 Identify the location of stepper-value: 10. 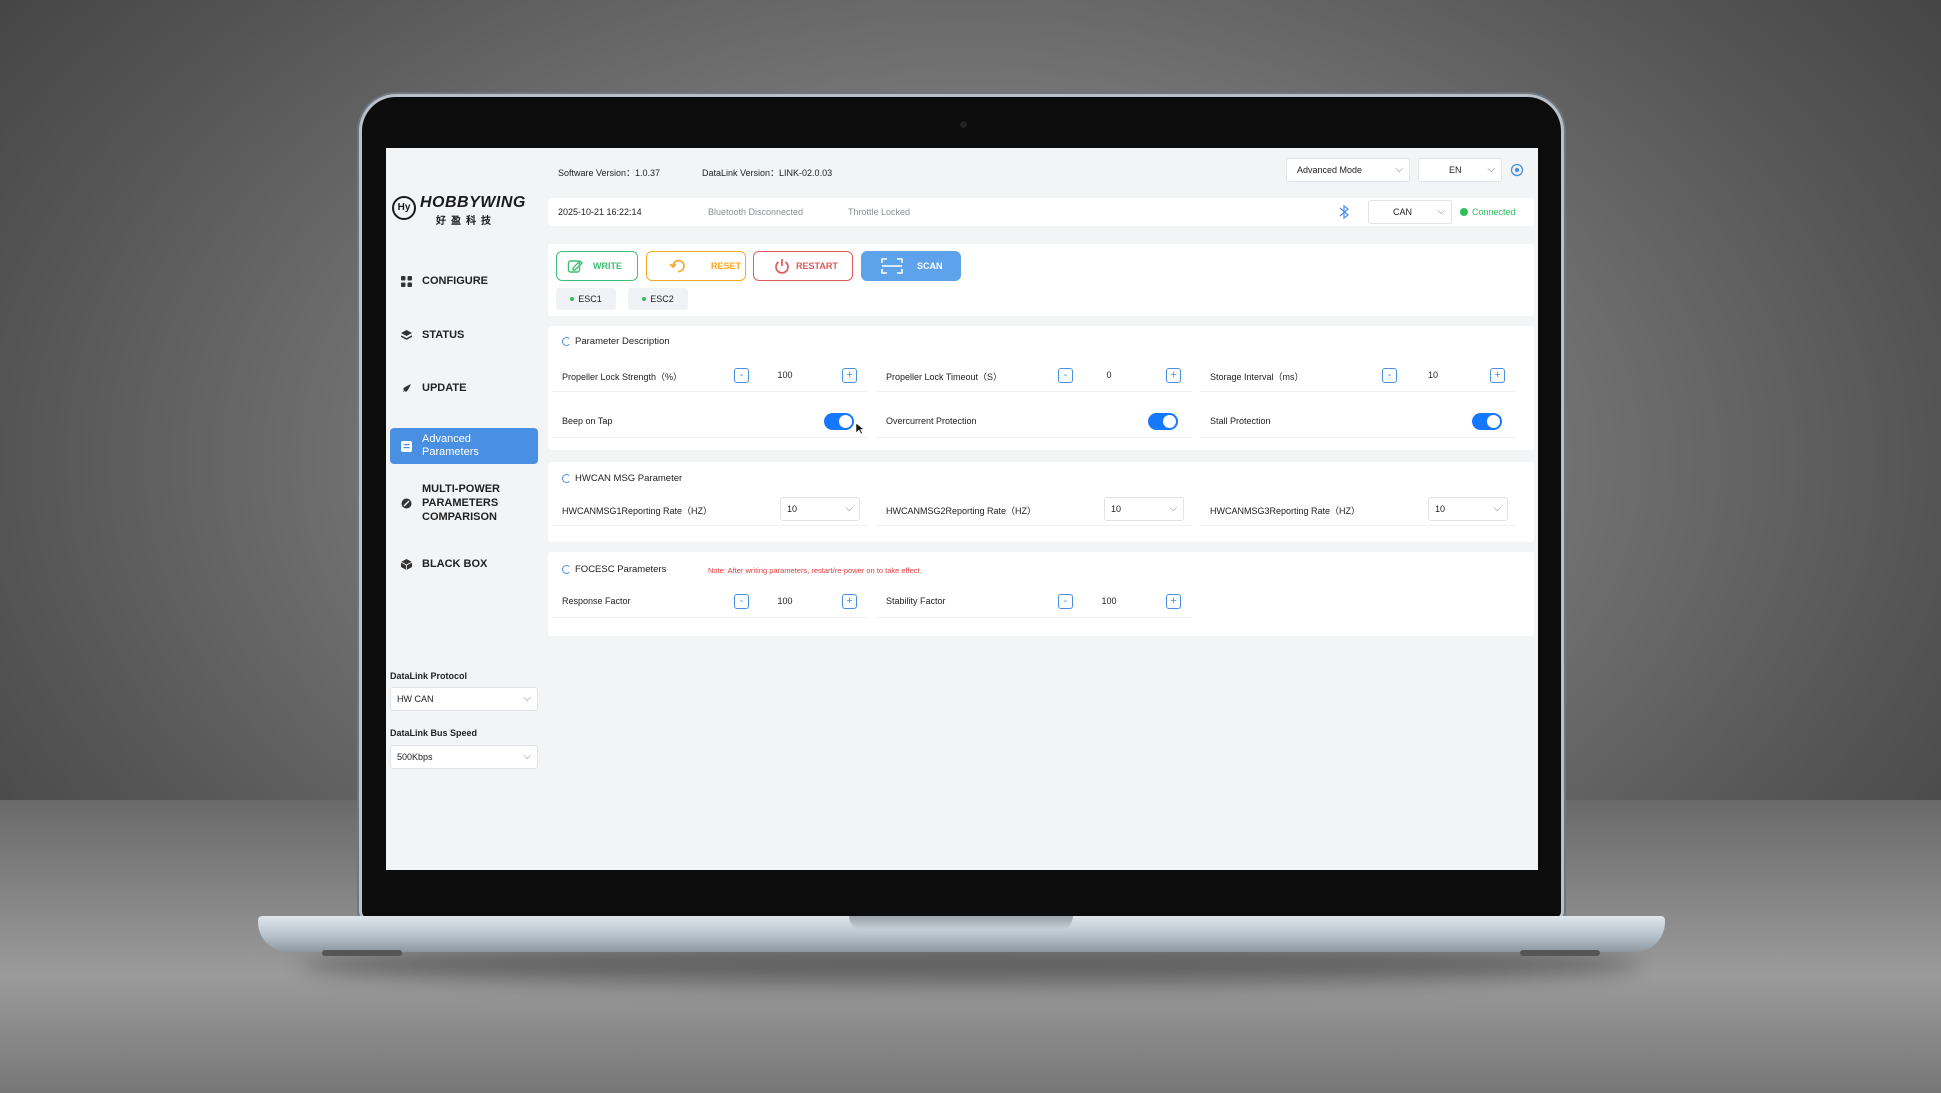
(1433, 375).